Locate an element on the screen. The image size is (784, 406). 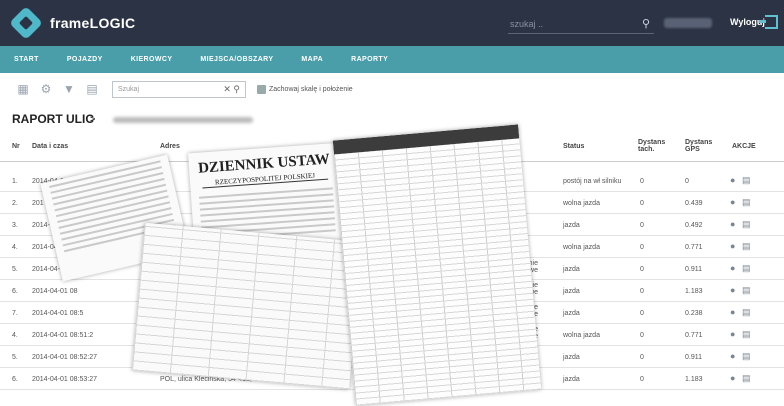
col-duration: Długość is located at coordinates (452, 146).